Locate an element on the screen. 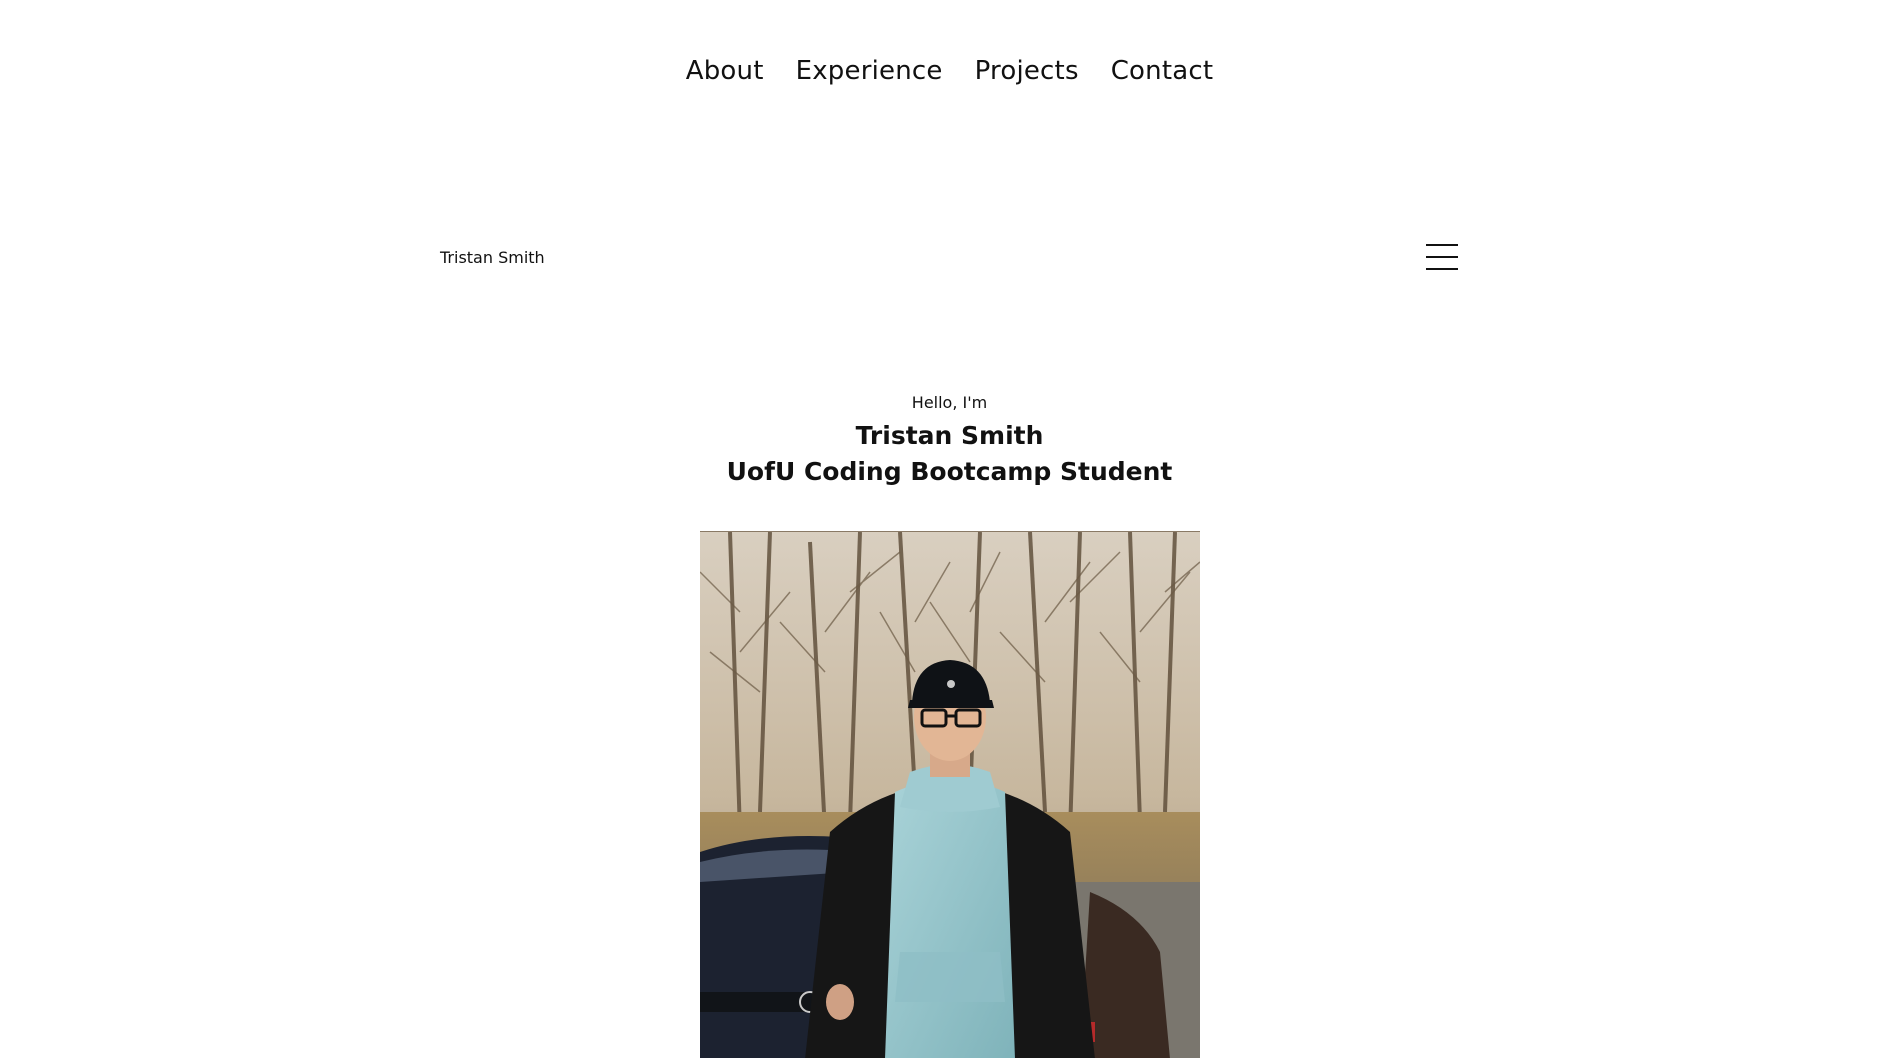 The image size is (1899, 1058). hamburger-icon is located at coordinates (1442, 257).